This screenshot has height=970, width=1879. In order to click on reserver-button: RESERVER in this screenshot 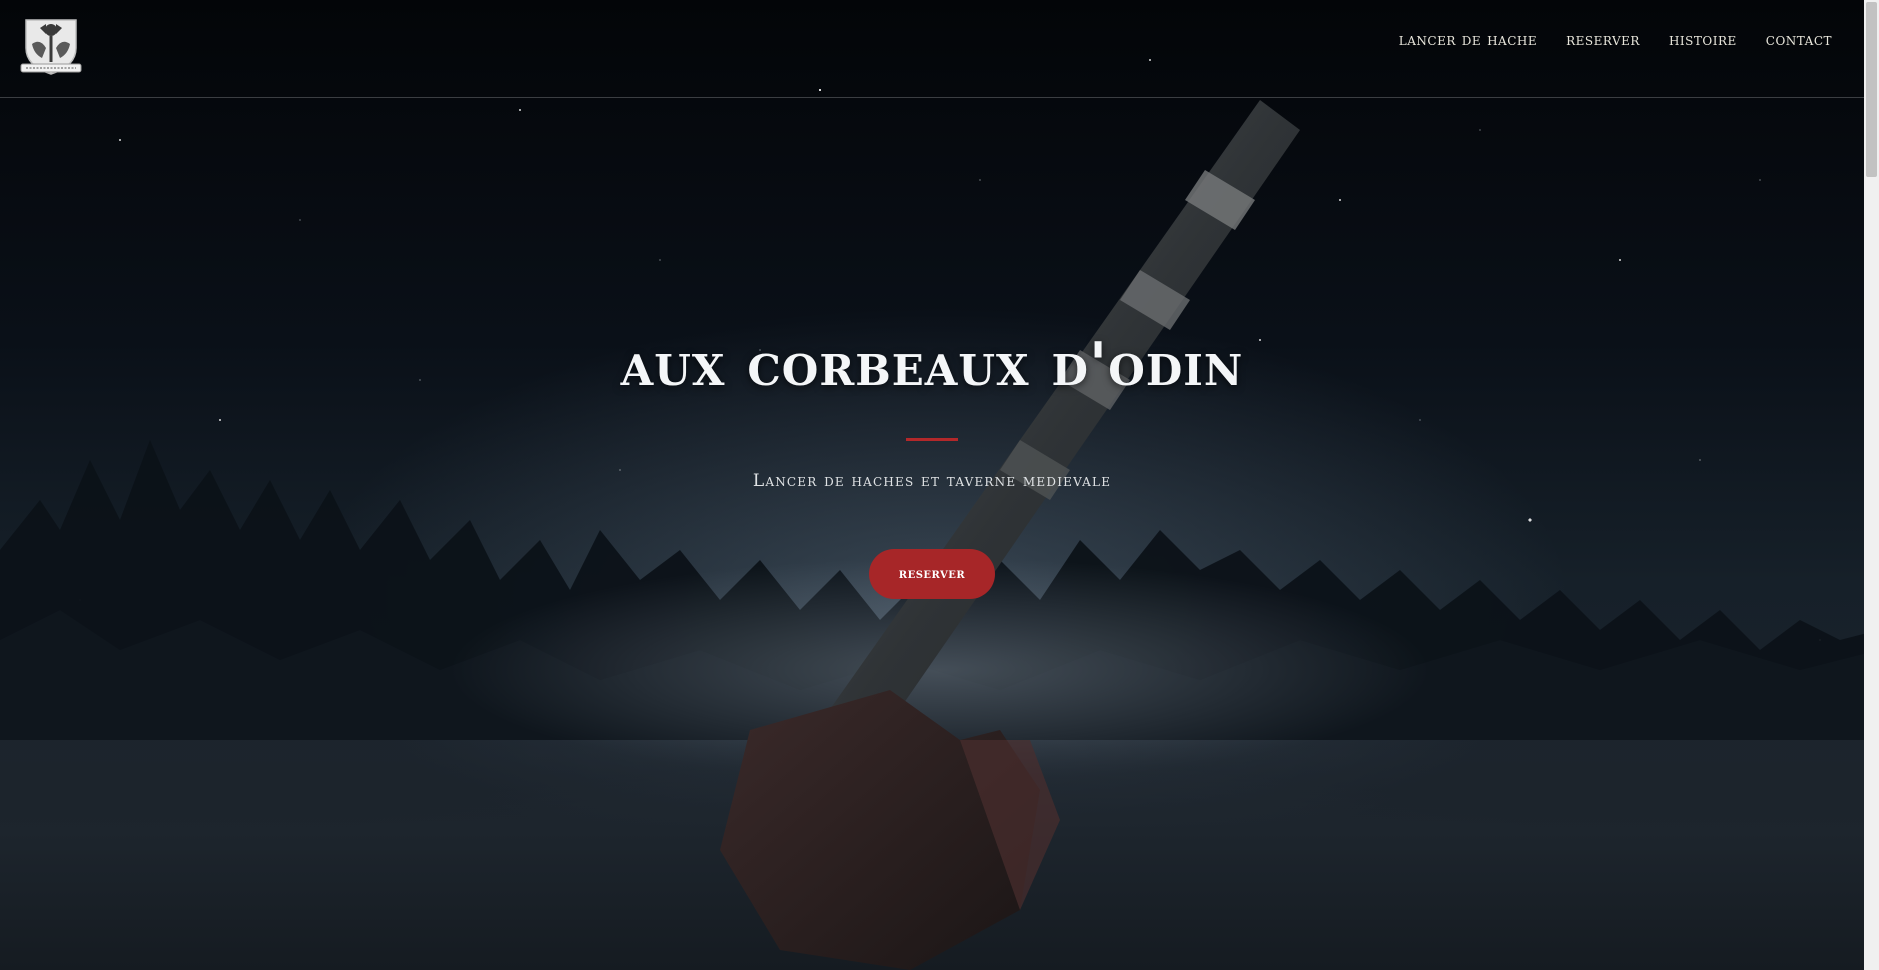, I will do `click(932, 574)`.